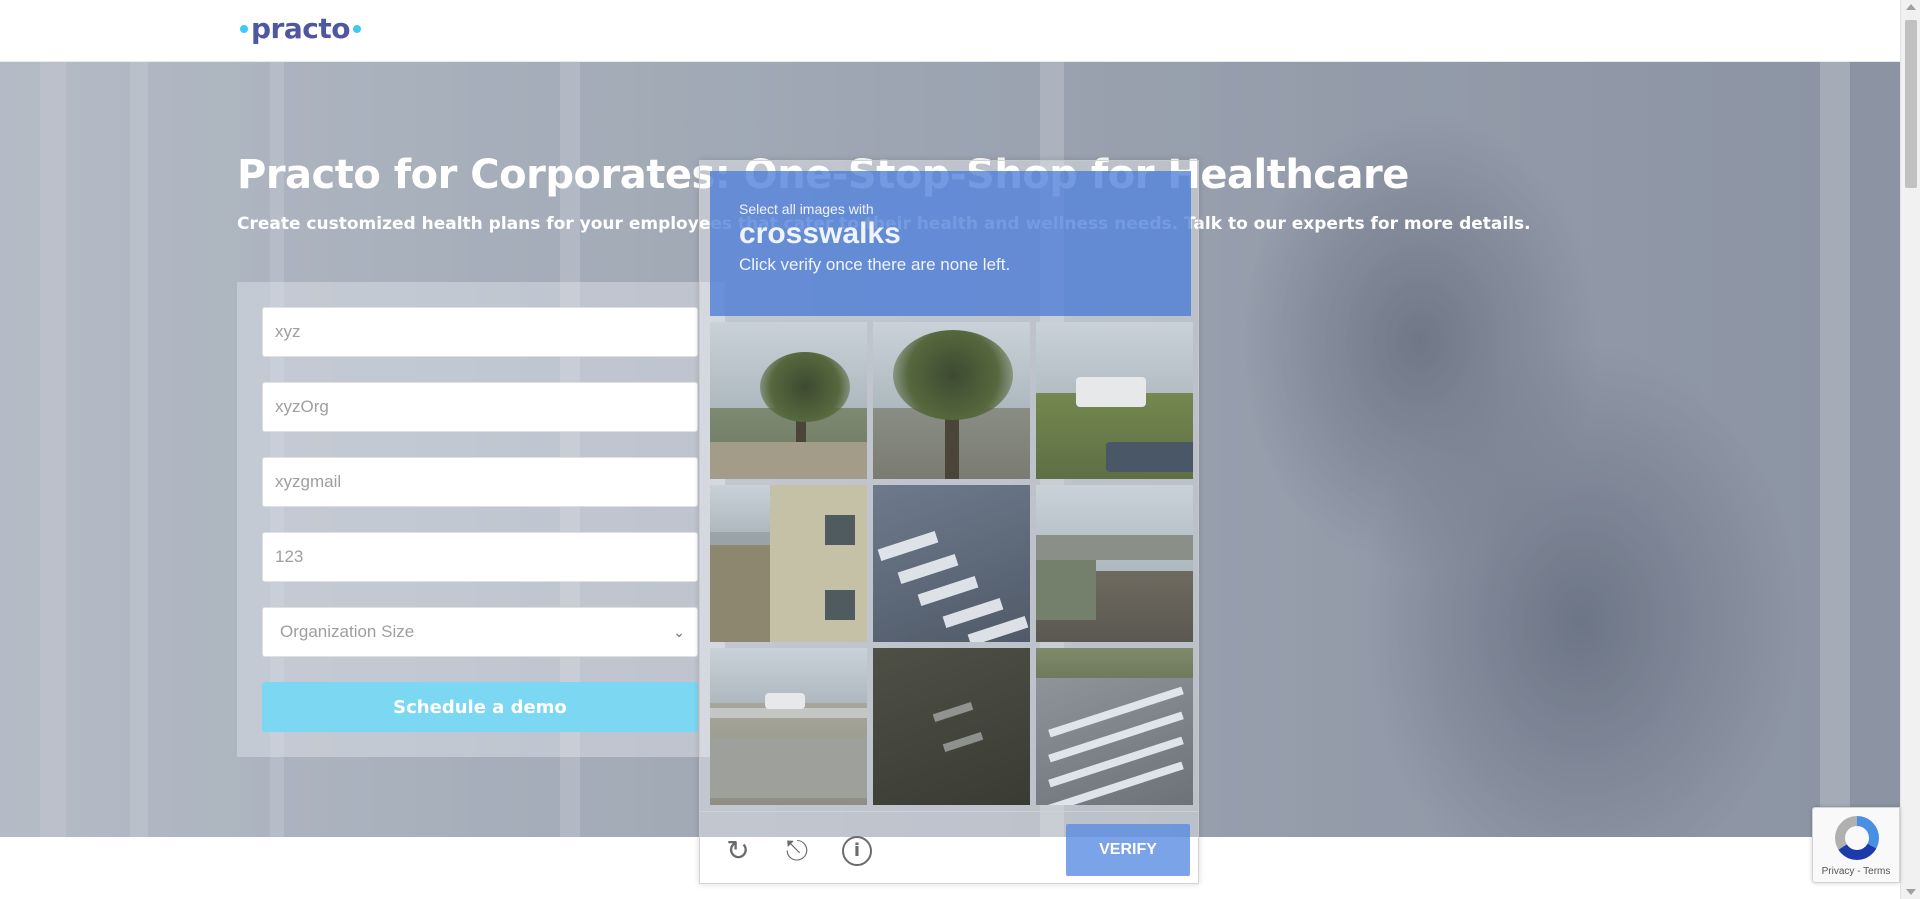  Describe the element at coordinates (797, 851) in the screenshot. I see `audio-icon: ⎋` at that location.